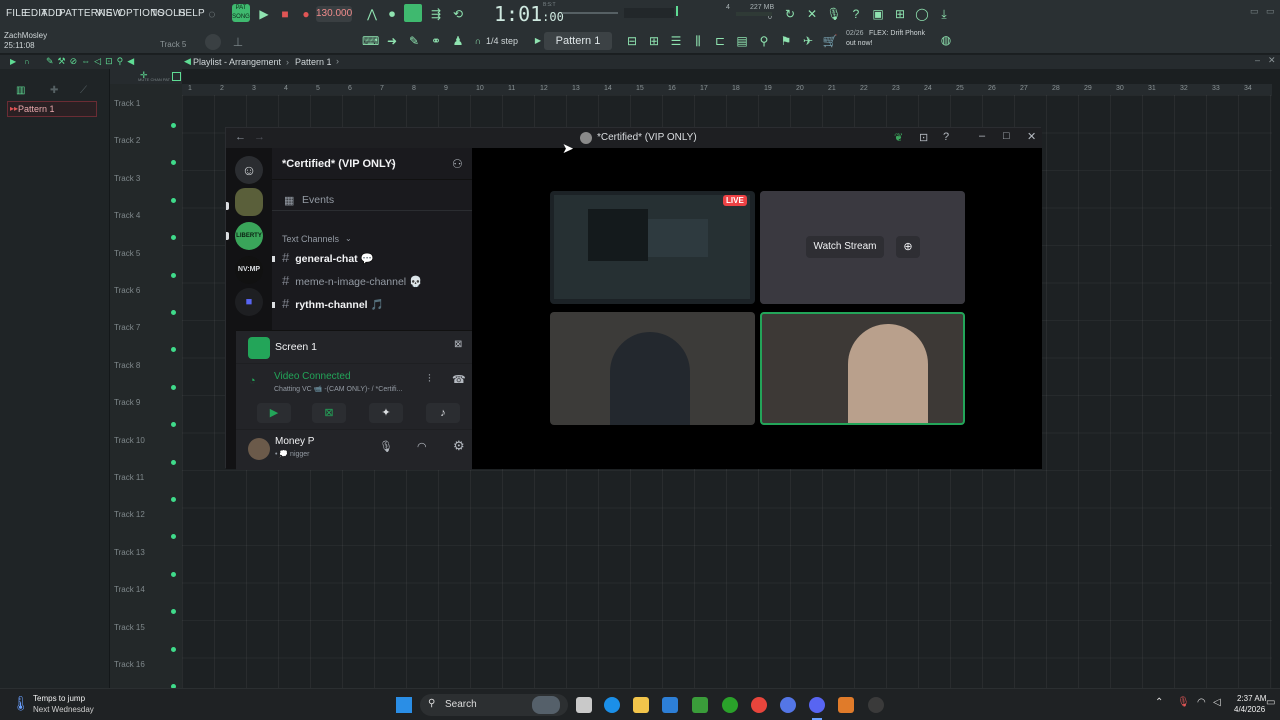 Image resolution: width=1280 pixels, height=720 pixels. I want to click on track-label: Track 1, so click(127, 103).